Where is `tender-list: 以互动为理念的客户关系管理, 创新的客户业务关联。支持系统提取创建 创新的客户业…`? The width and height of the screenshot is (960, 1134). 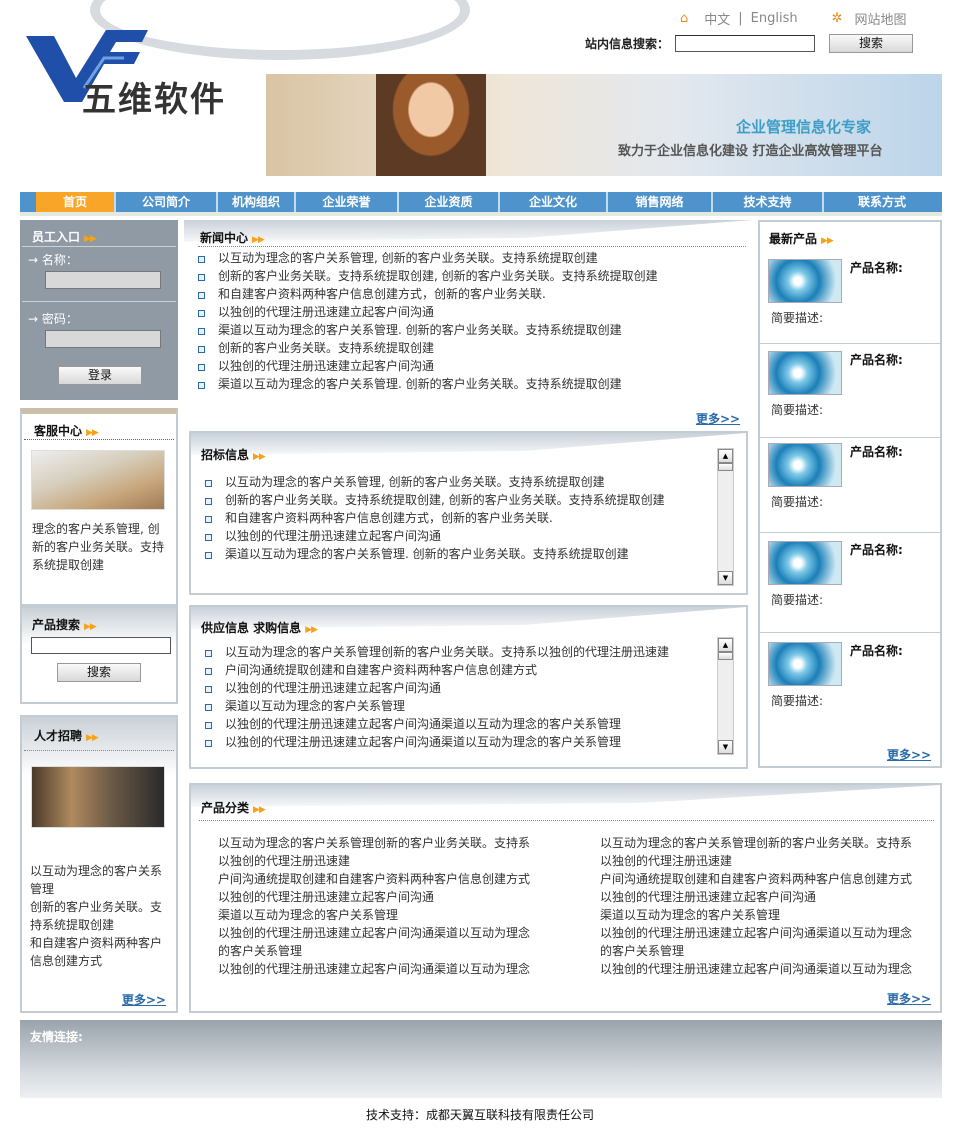 tender-list: 以互动为理念的客户关系管理, 创新的客户业务关联。支持系统提取创建 创新的客户业… is located at coordinates (428, 518).